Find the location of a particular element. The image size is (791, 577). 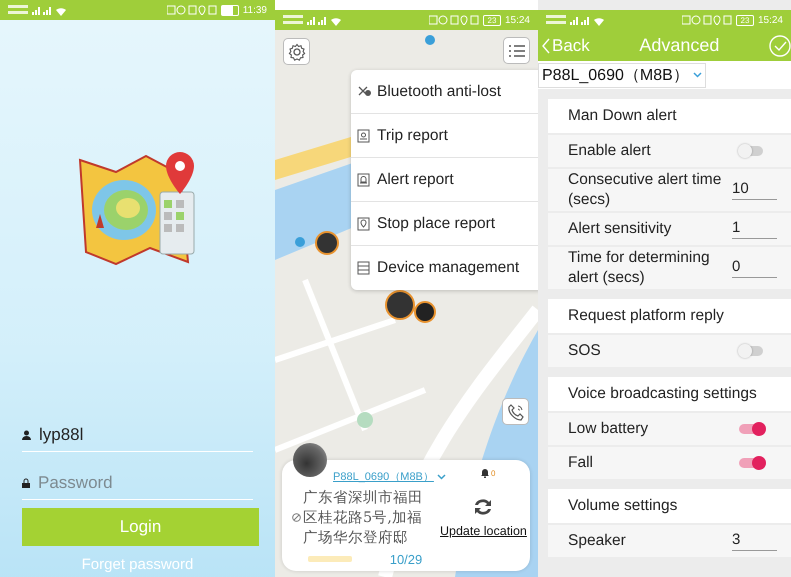

phone-icon is located at coordinates (515, 411).